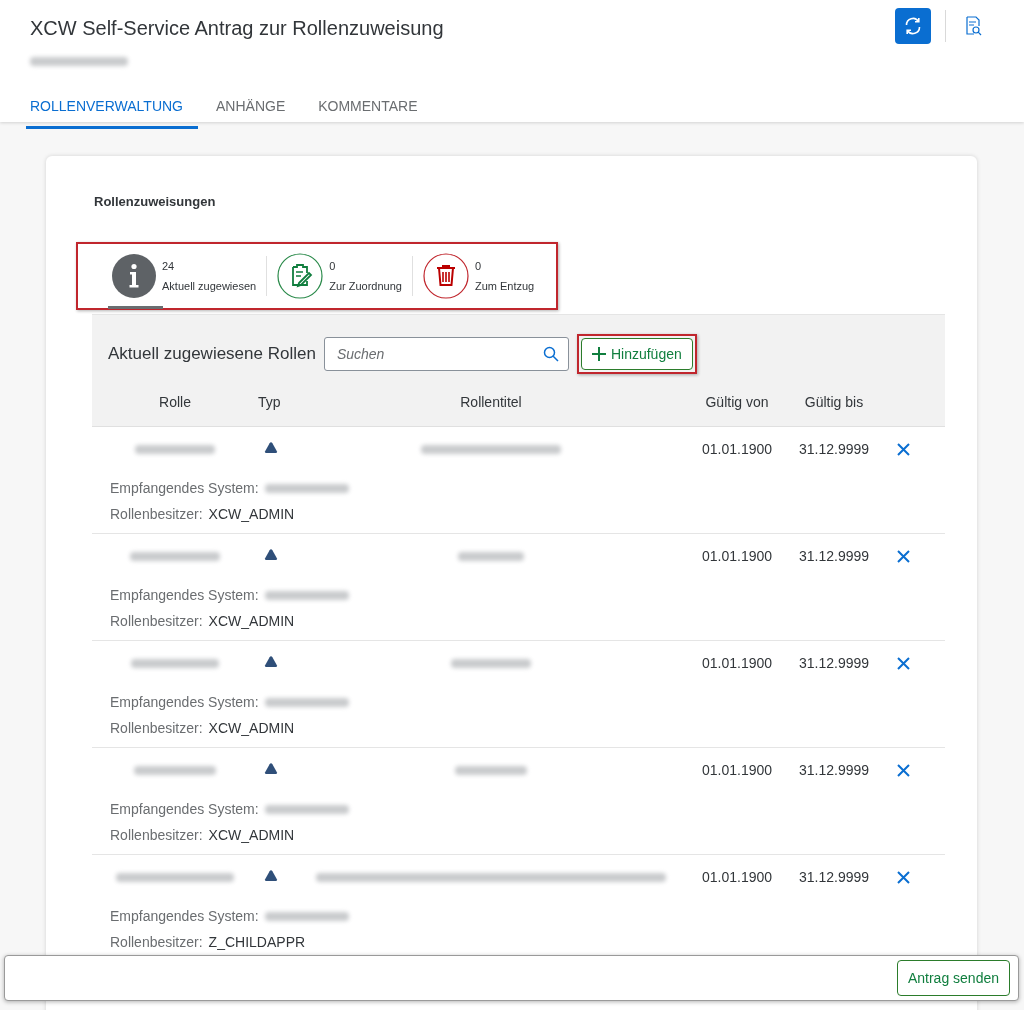 The width and height of the screenshot is (1024, 1010). Describe the element at coordinates (189, 276) in the screenshot. I see `kpi-tab: 24 Aktuell zugewiesen` at that location.